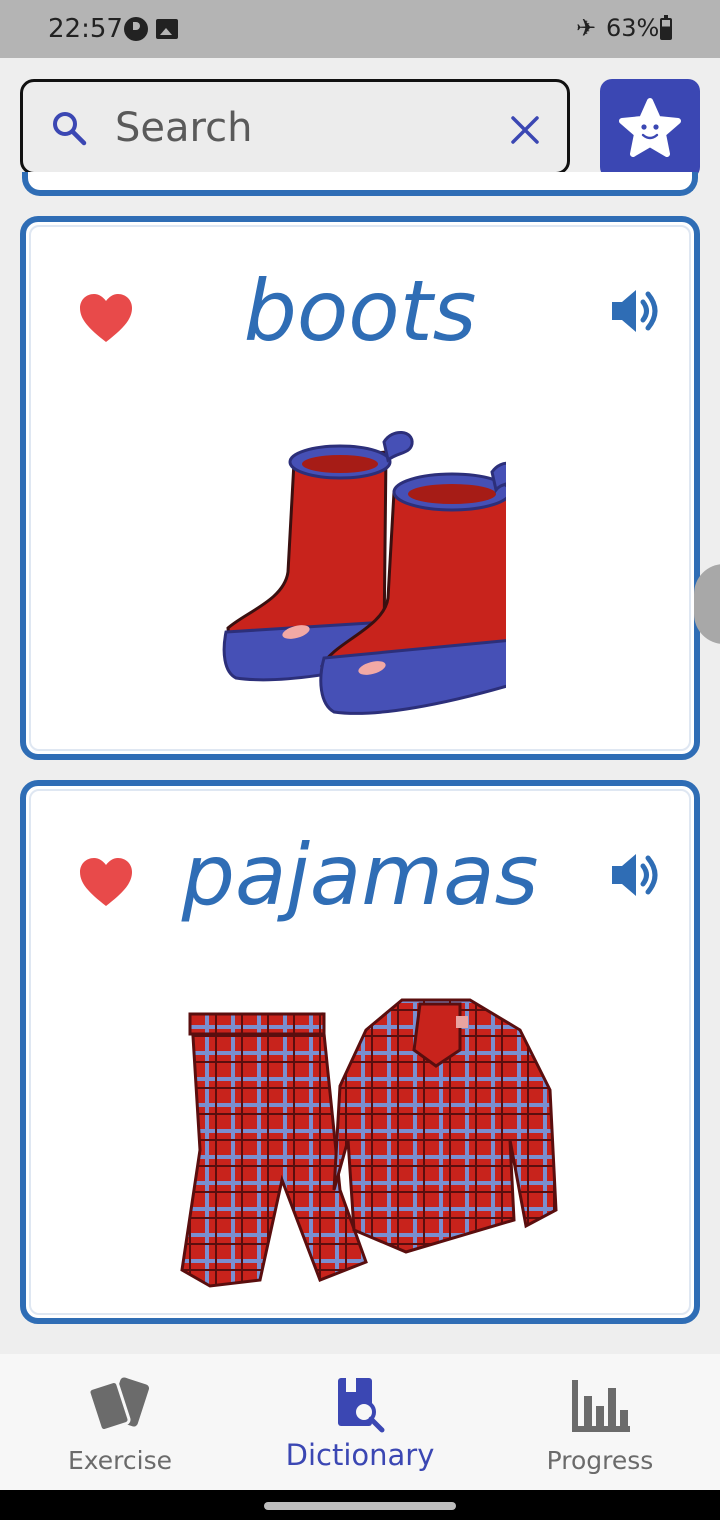 The width and height of the screenshot is (720, 1520). I want to click on battery-percent: 63%, so click(633, 28).